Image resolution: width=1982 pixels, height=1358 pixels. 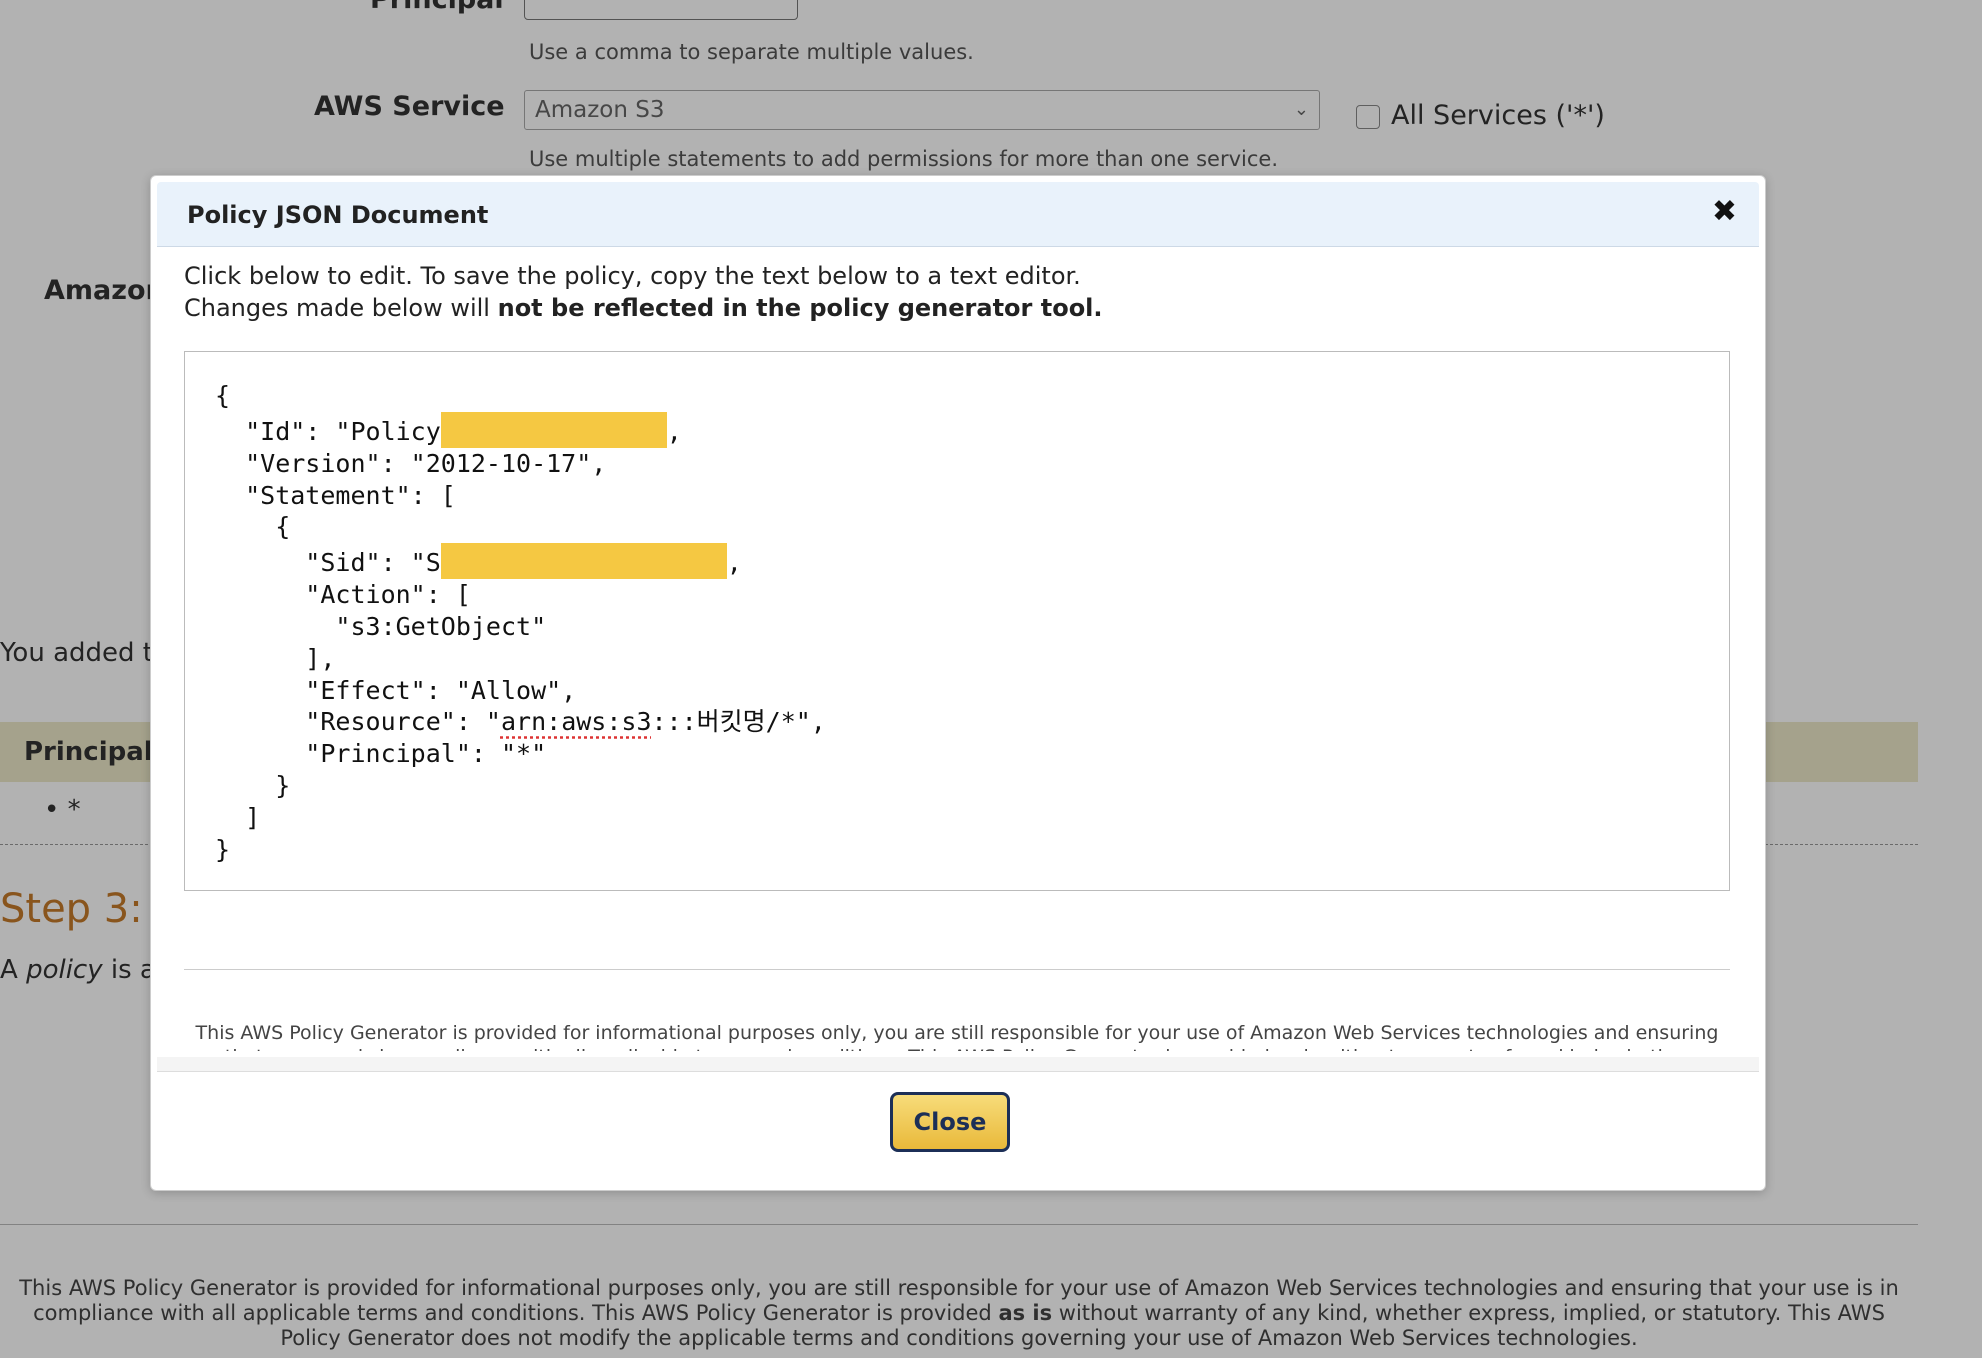 I want to click on json-resource-suffix: :::버킷명/*",, so click(x=738, y=722).